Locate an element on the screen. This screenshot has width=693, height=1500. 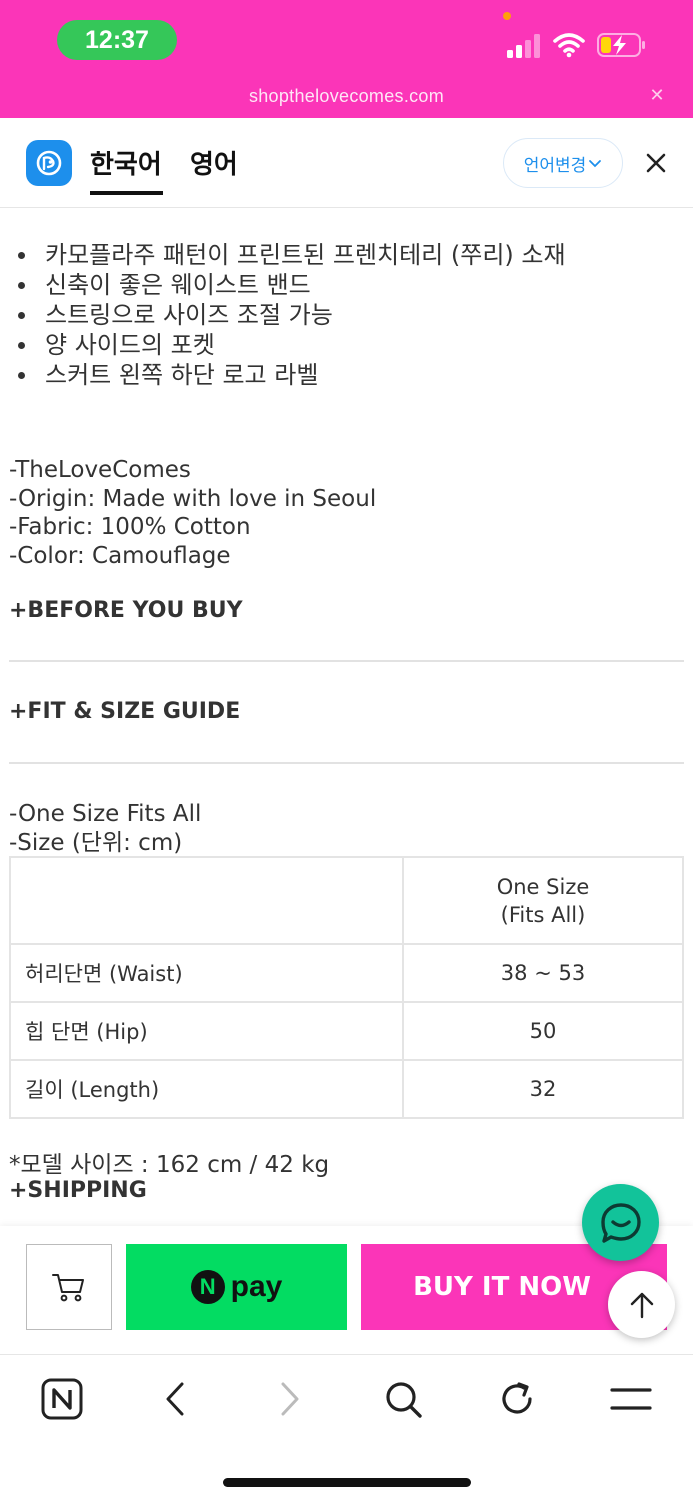
back-icon is located at coordinates (175, 1399).